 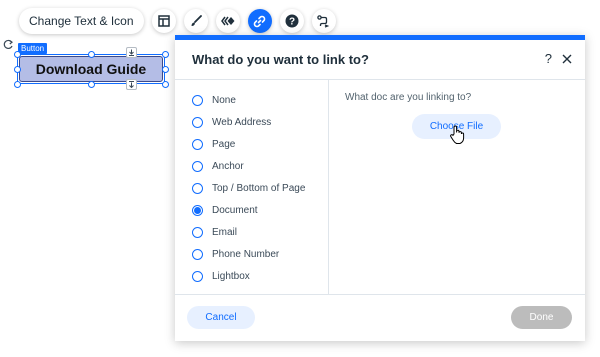 I want to click on dialog-footer: Cancel Done, so click(x=380, y=317).